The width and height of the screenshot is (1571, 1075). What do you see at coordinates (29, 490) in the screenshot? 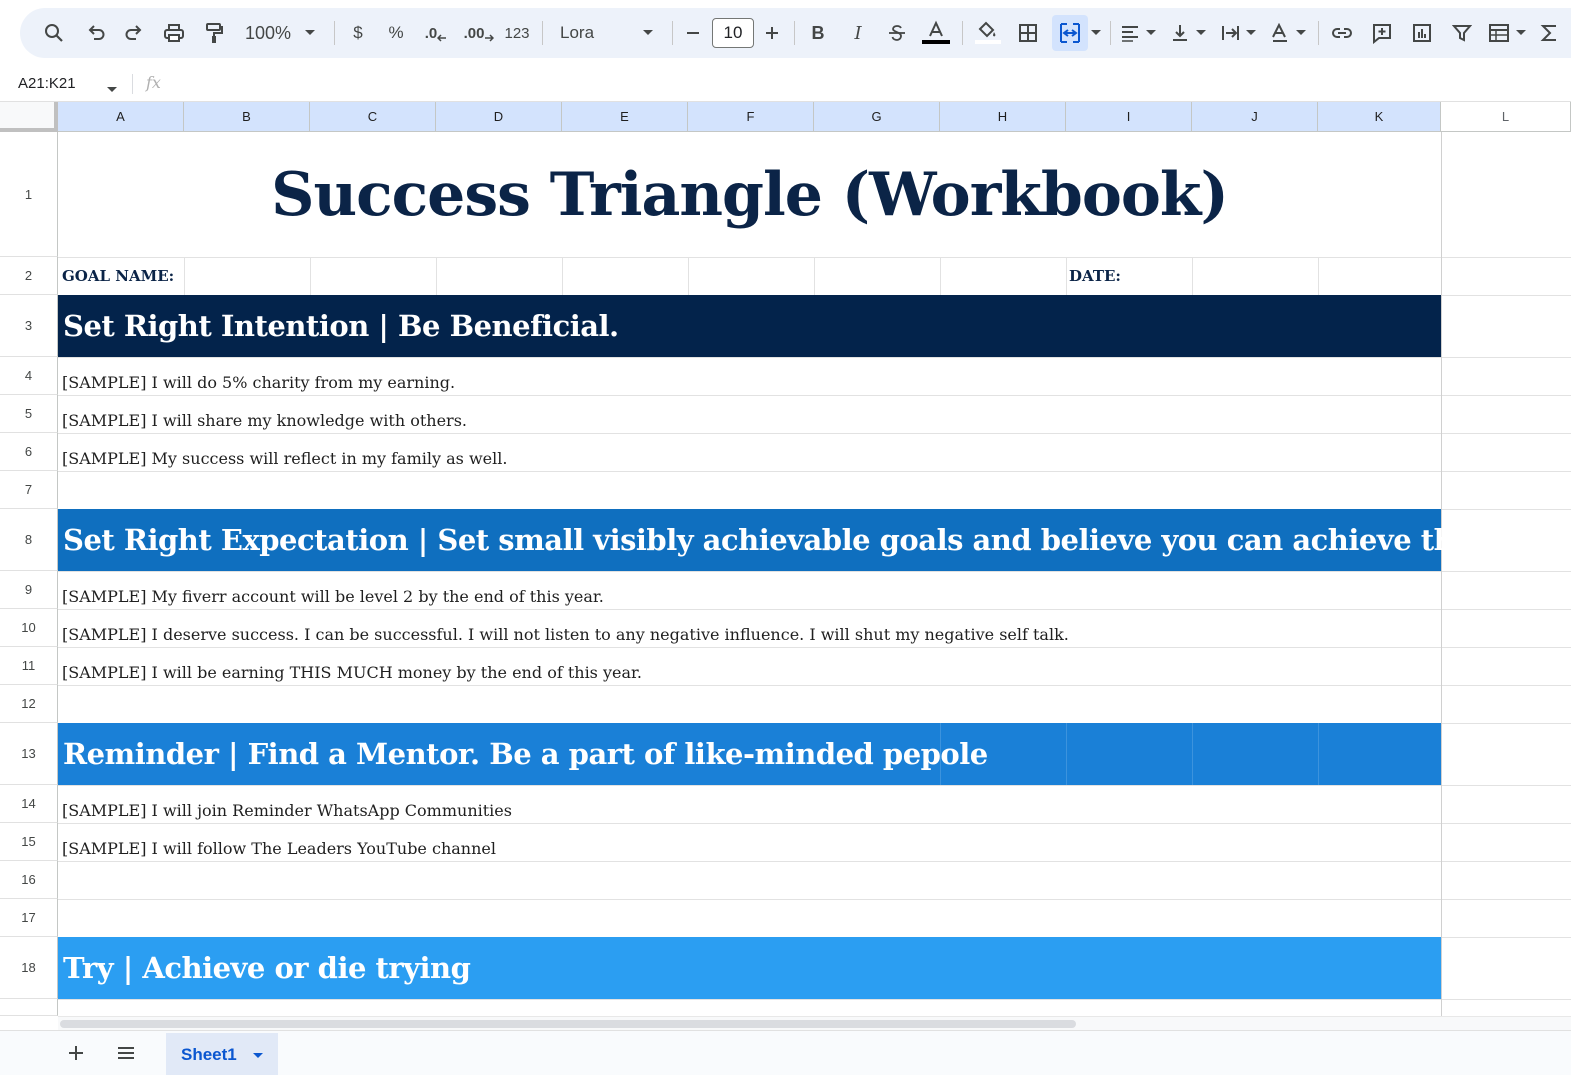
I see `row-header: 7` at bounding box center [29, 490].